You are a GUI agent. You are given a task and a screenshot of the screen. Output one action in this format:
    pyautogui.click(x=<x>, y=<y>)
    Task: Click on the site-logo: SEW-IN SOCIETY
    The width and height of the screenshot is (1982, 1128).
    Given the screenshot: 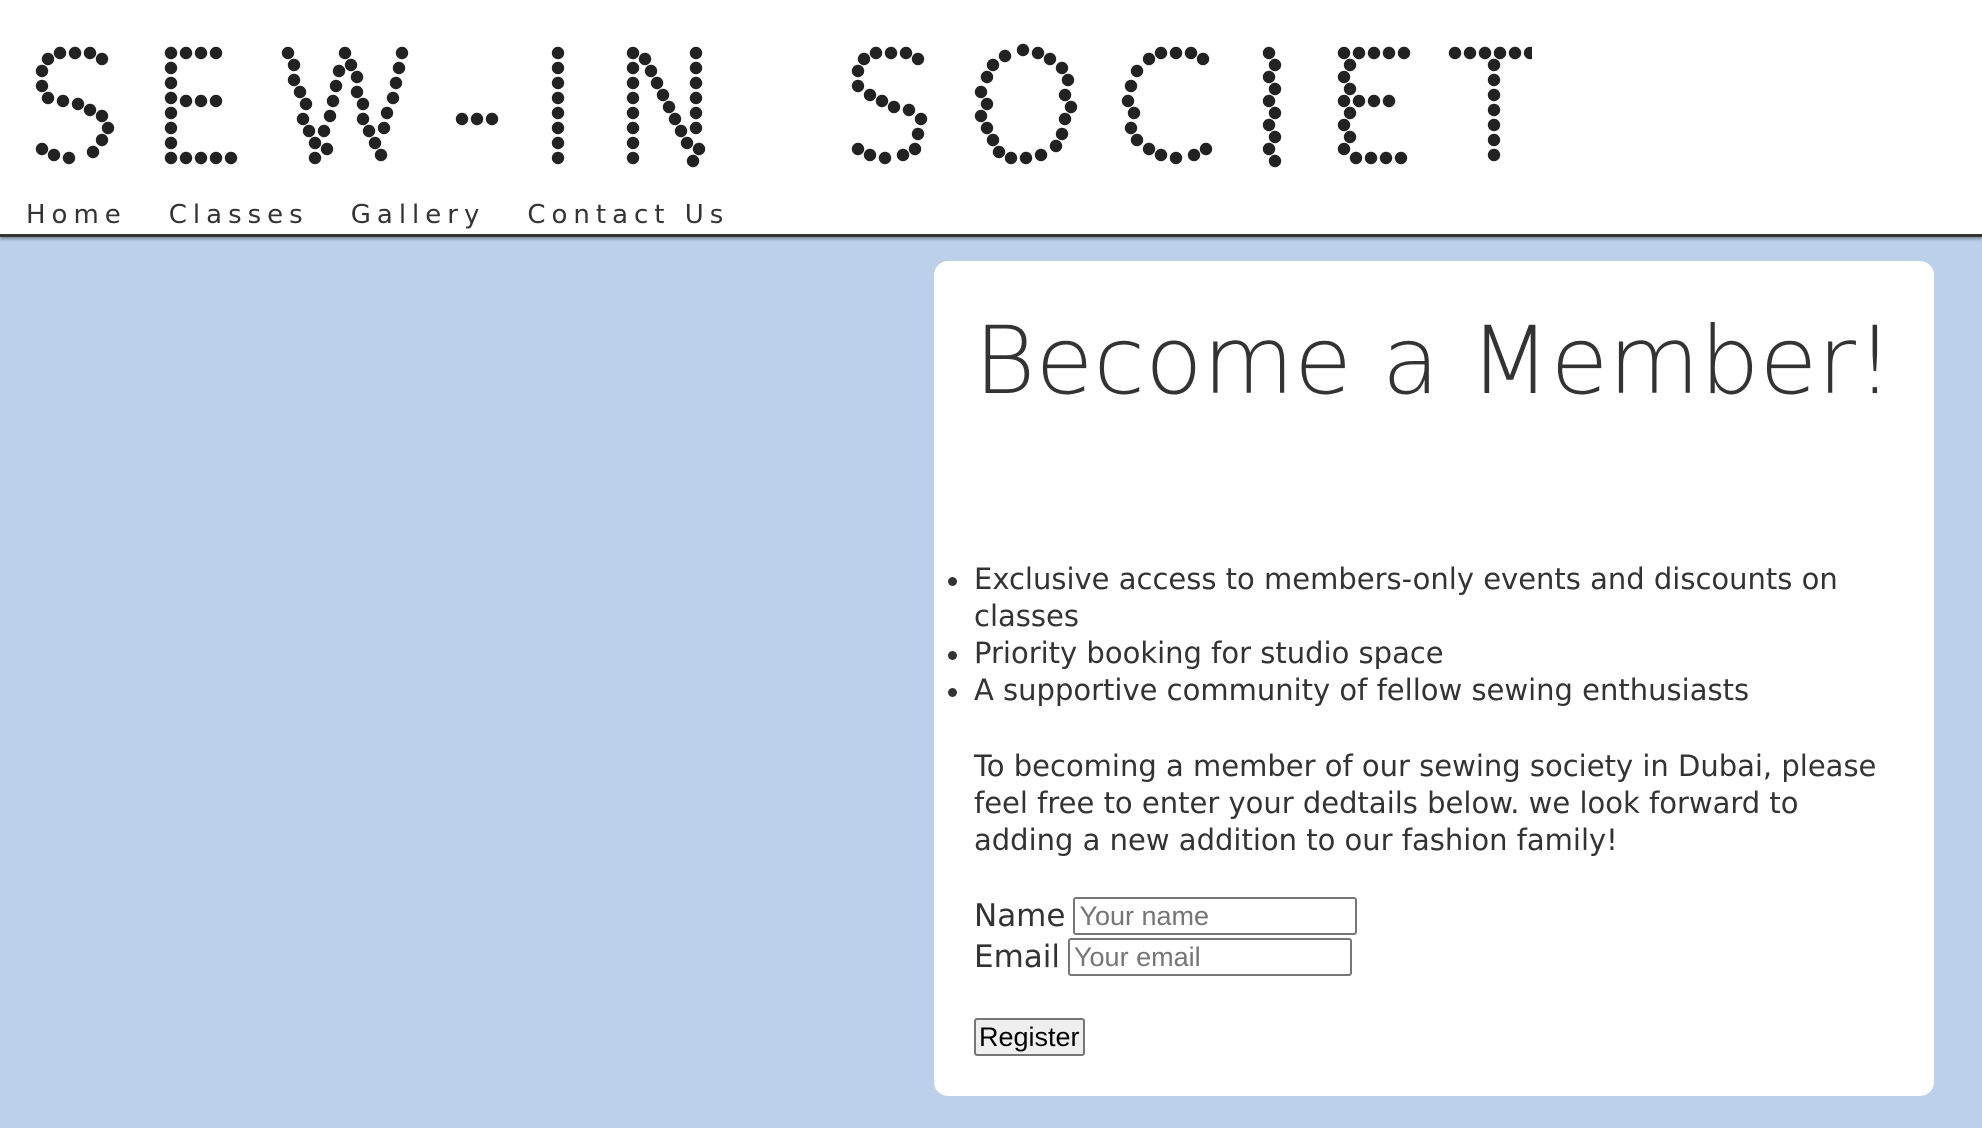 What is the action you would take?
    pyautogui.click(x=777, y=92)
    